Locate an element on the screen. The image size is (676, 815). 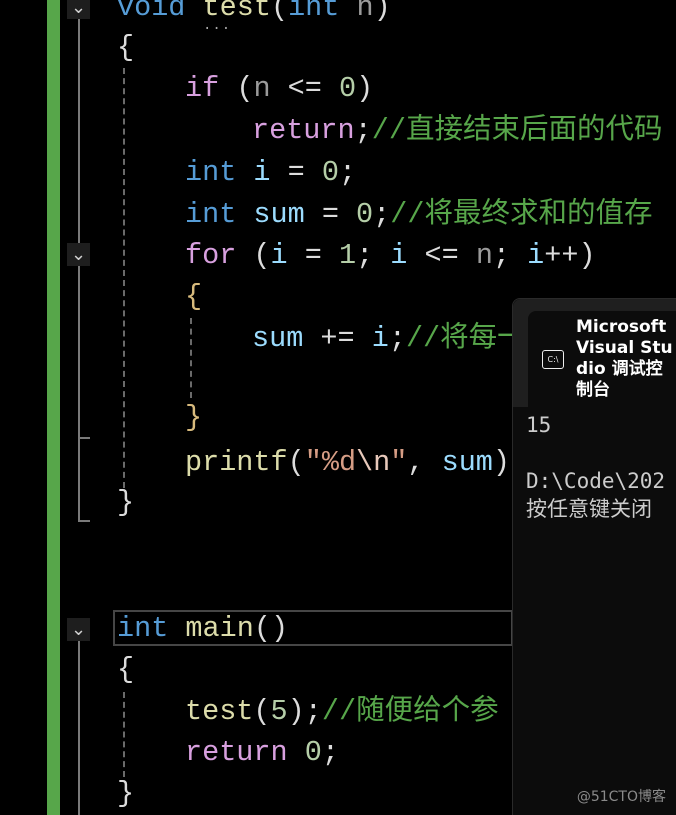
change-indicator-bar is located at coordinates (53, 407).